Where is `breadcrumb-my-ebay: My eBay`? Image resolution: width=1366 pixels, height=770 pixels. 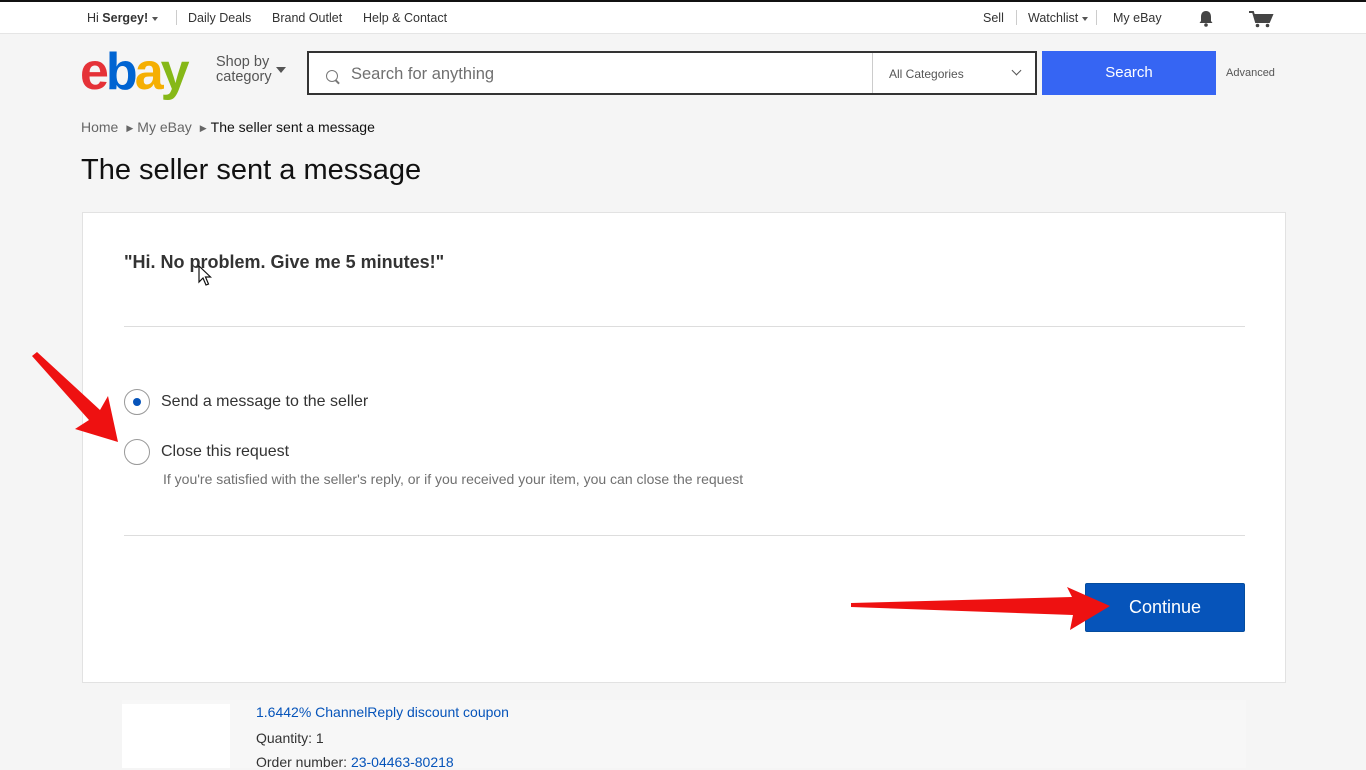
breadcrumb-my-ebay: My eBay is located at coordinates (164, 127).